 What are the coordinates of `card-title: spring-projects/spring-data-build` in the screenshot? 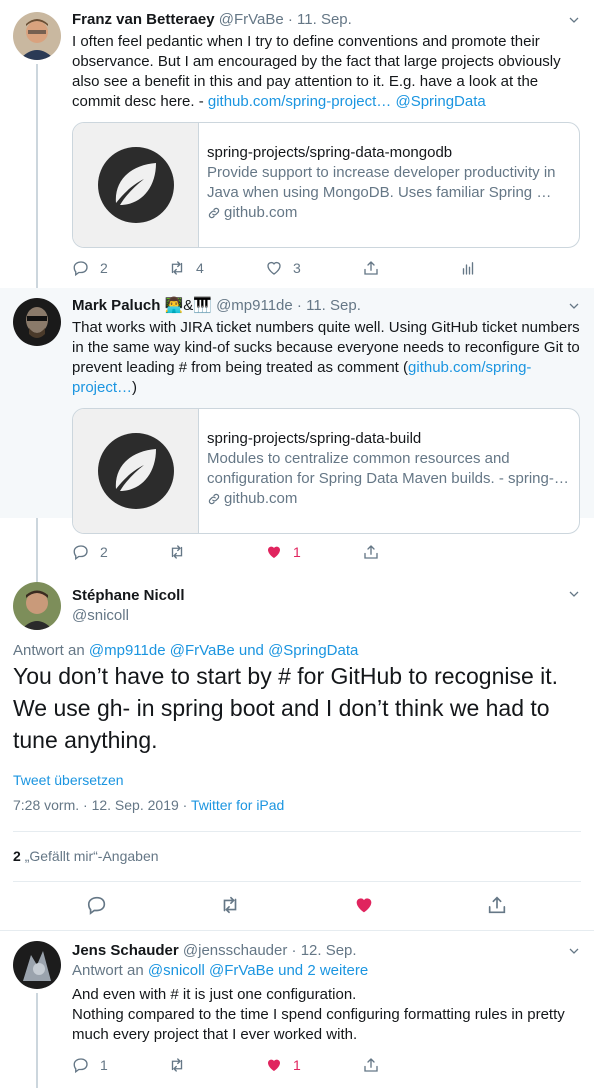 It's located at (314, 438).